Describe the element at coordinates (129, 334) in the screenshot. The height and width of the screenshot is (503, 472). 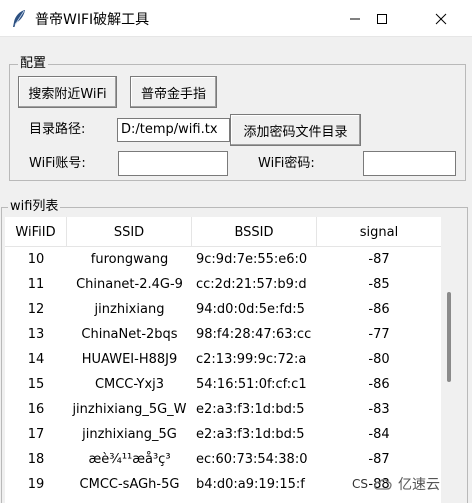
I see `cell-ssid: ChinaNet-2bqs` at that location.